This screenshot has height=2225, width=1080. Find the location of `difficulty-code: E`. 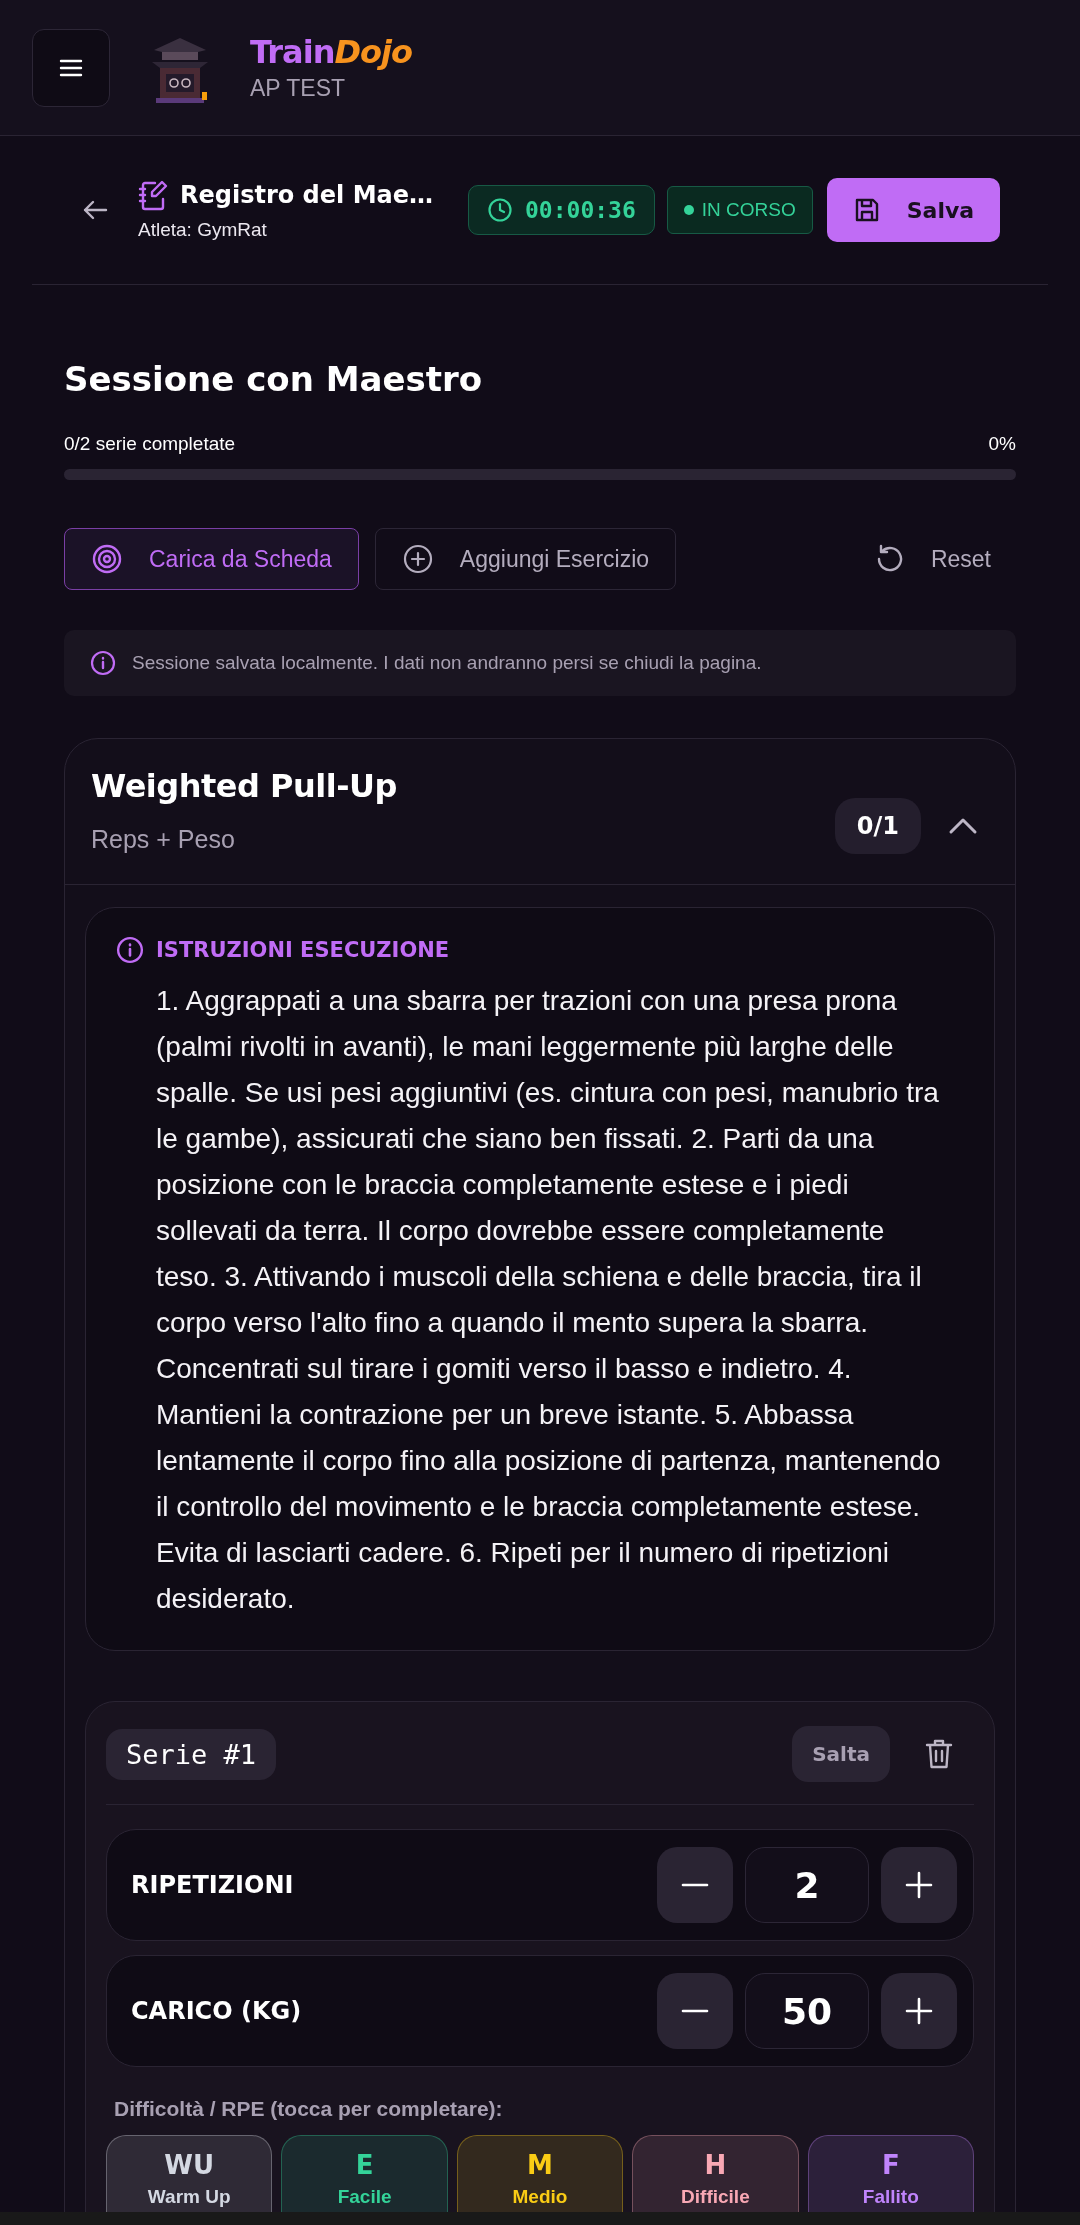

difficulty-code: E is located at coordinates (364, 2165).